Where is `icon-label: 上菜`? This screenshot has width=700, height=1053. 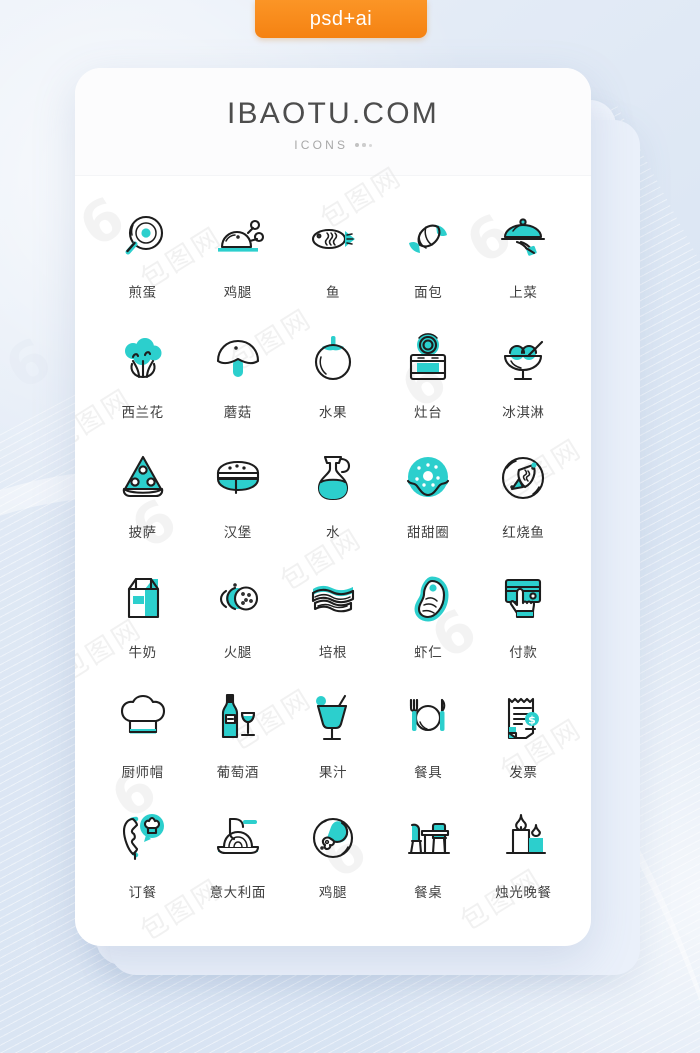
icon-label: 上菜 is located at coordinates (523, 293).